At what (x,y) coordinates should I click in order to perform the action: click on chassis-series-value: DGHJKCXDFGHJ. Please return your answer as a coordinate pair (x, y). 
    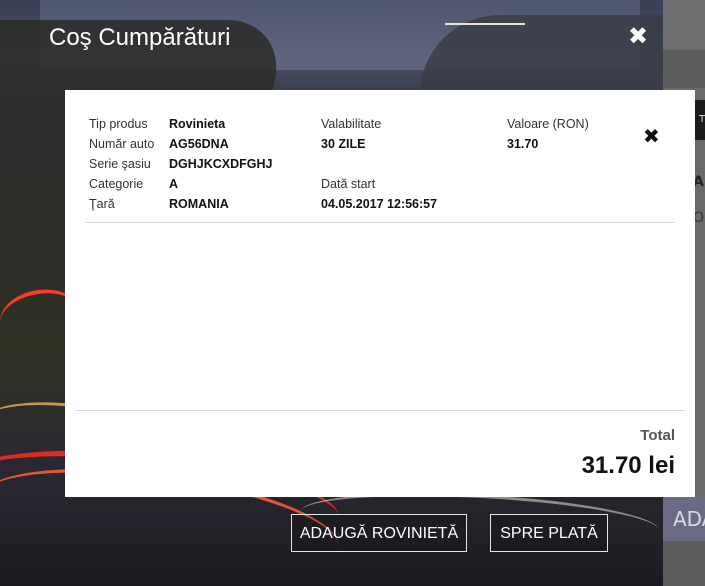
    Looking at the image, I should click on (221, 164).